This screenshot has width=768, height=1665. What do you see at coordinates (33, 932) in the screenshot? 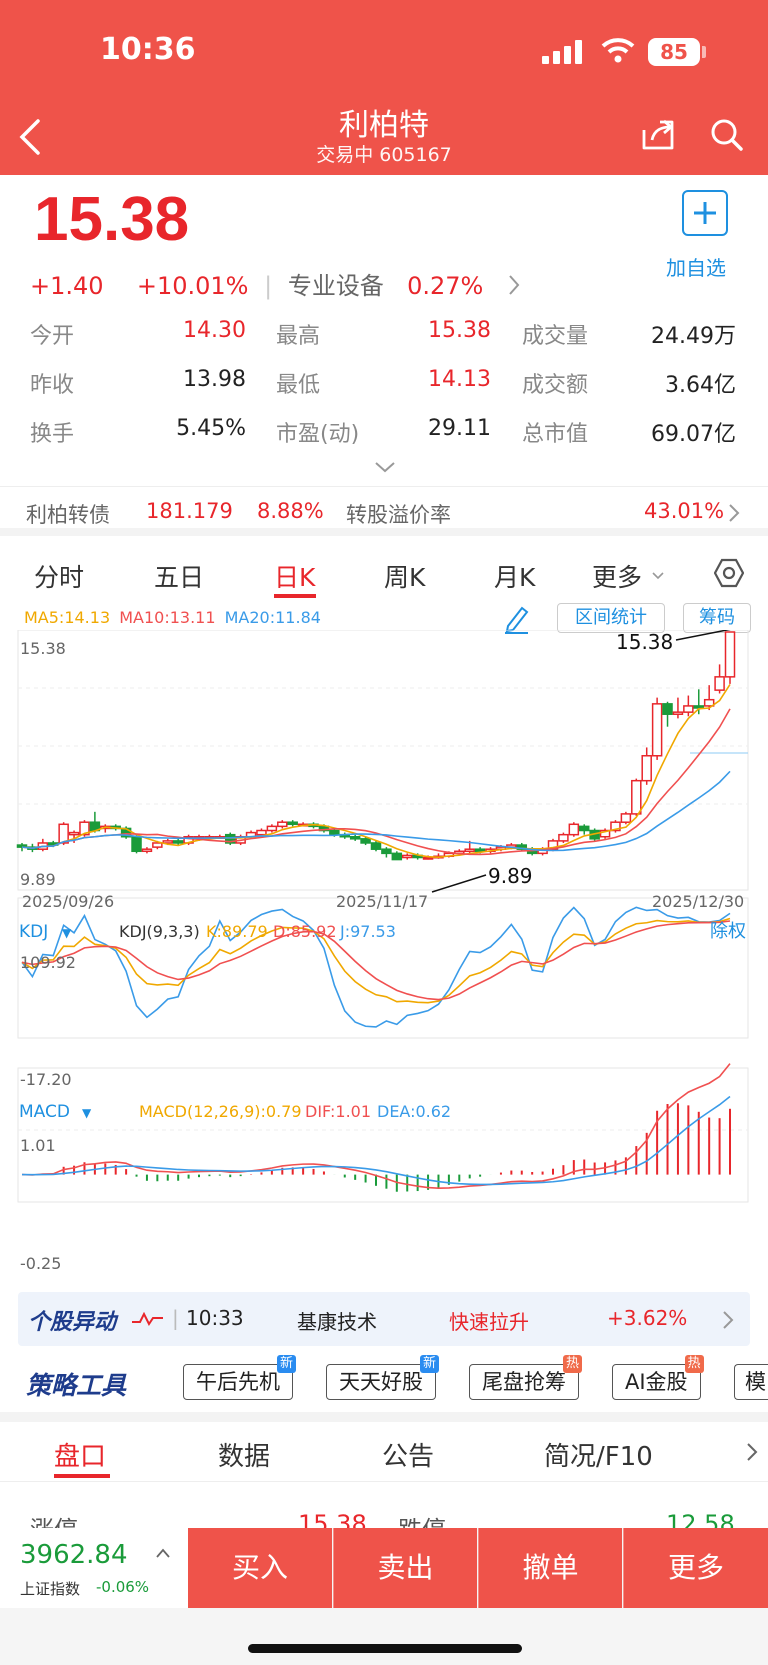
I see `kdj-selector: KDJ` at bounding box center [33, 932].